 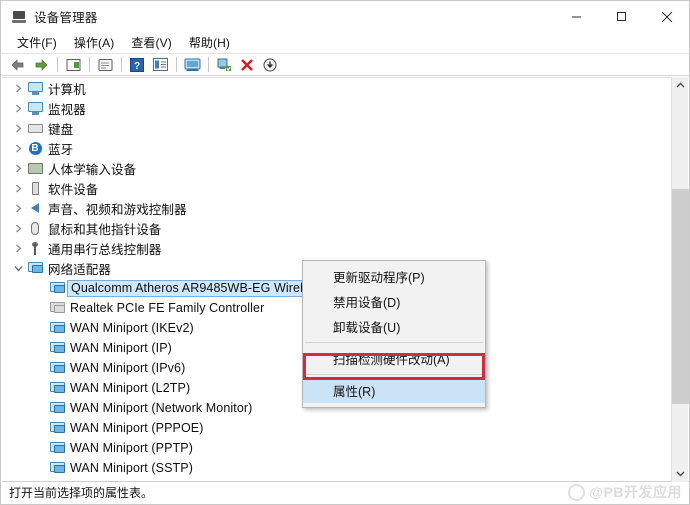 What do you see at coordinates (337, 128) in the screenshot?
I see `tree-row: 键盘` at bounding box center [337, 128].